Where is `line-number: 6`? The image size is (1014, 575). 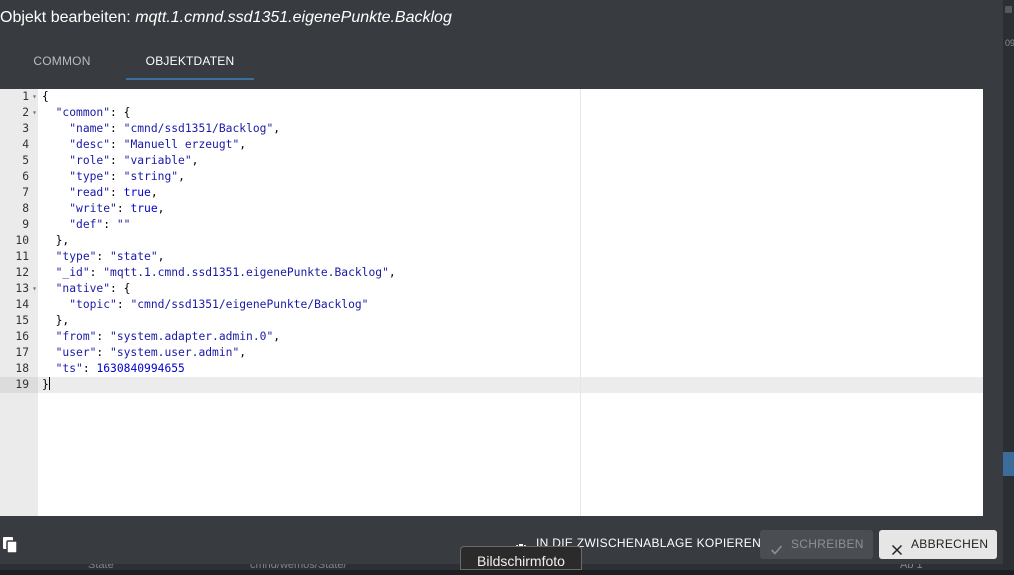
line-number: 6 is located at coordinates (25, 176).